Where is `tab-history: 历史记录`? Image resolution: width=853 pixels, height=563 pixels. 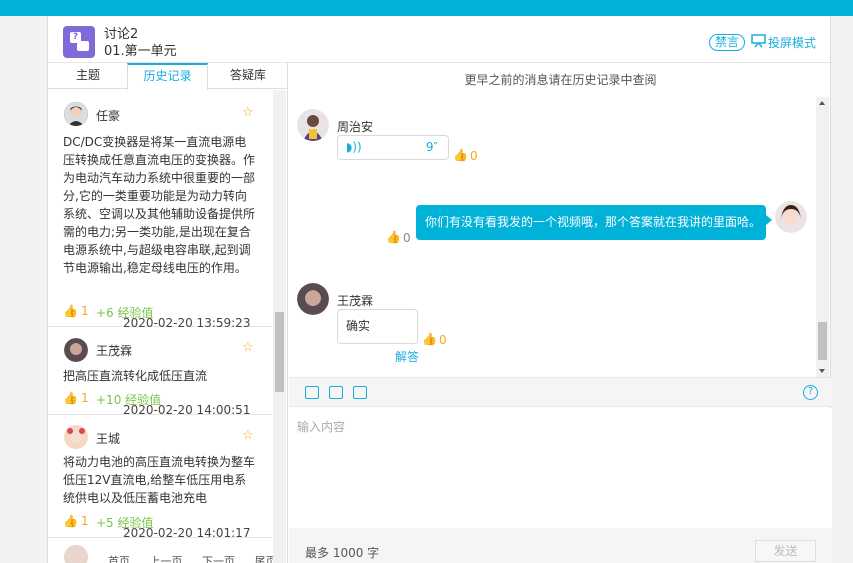 tab-history: 历史记录 is located at coordinates (167, 76).